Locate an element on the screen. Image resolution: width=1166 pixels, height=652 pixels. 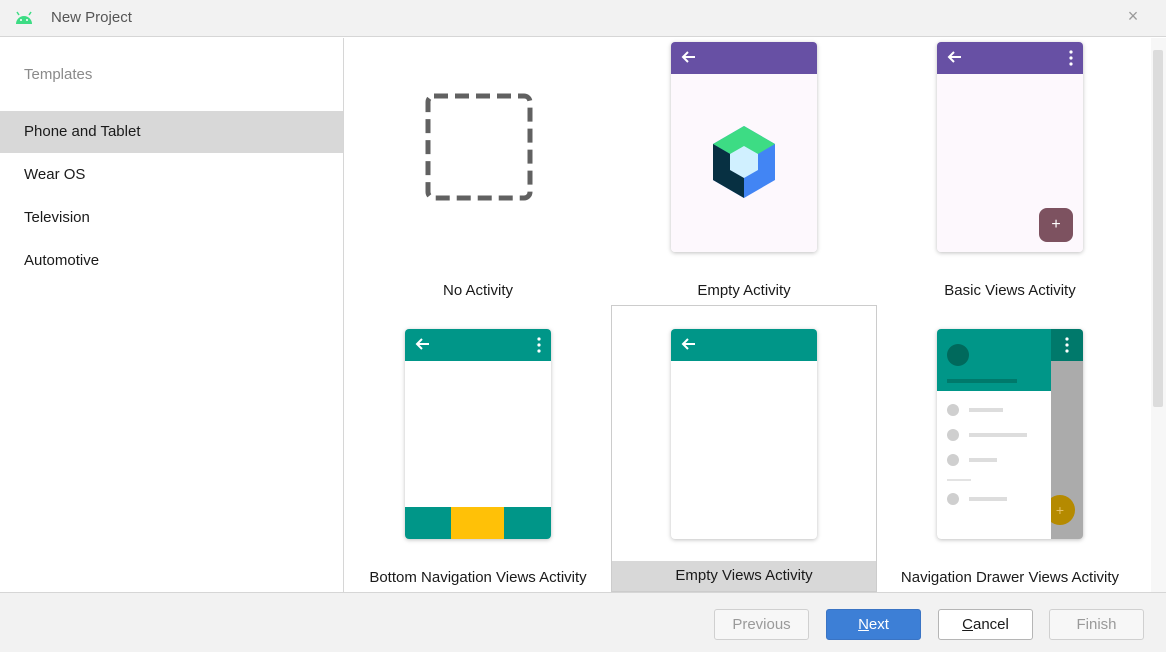
close-icon: × is located at coordinates (1133, 16).